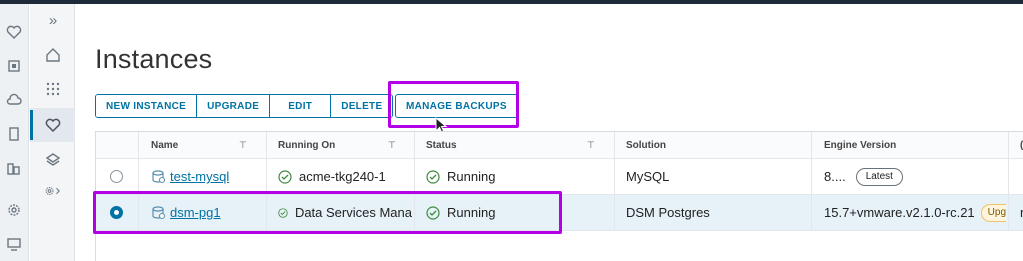 This screenshot has height=261, width=1023. What do you see at coordinates (362, 106) in the screenshot?
I see `delete-button: DELETE` at bounding box center [362, 106].